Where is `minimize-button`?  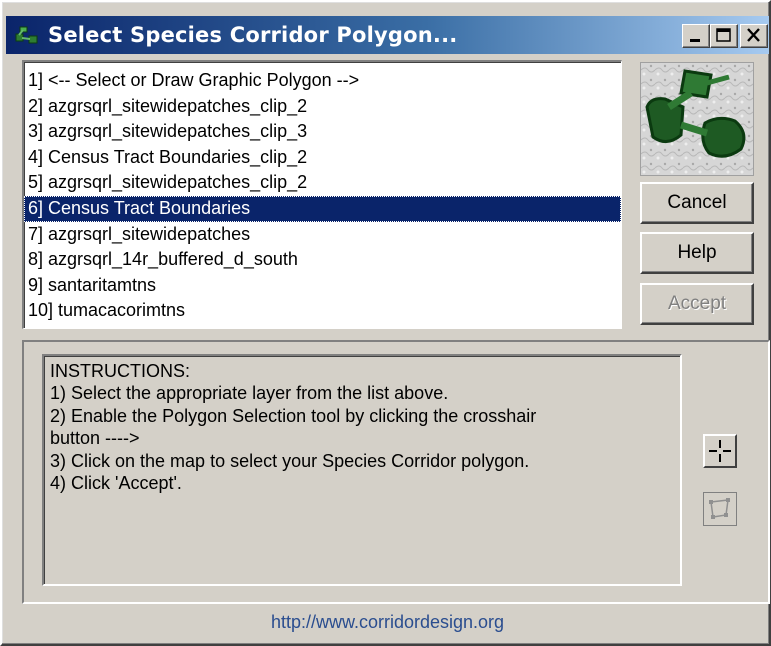
minimize-button is located at coordinates (696, 36).